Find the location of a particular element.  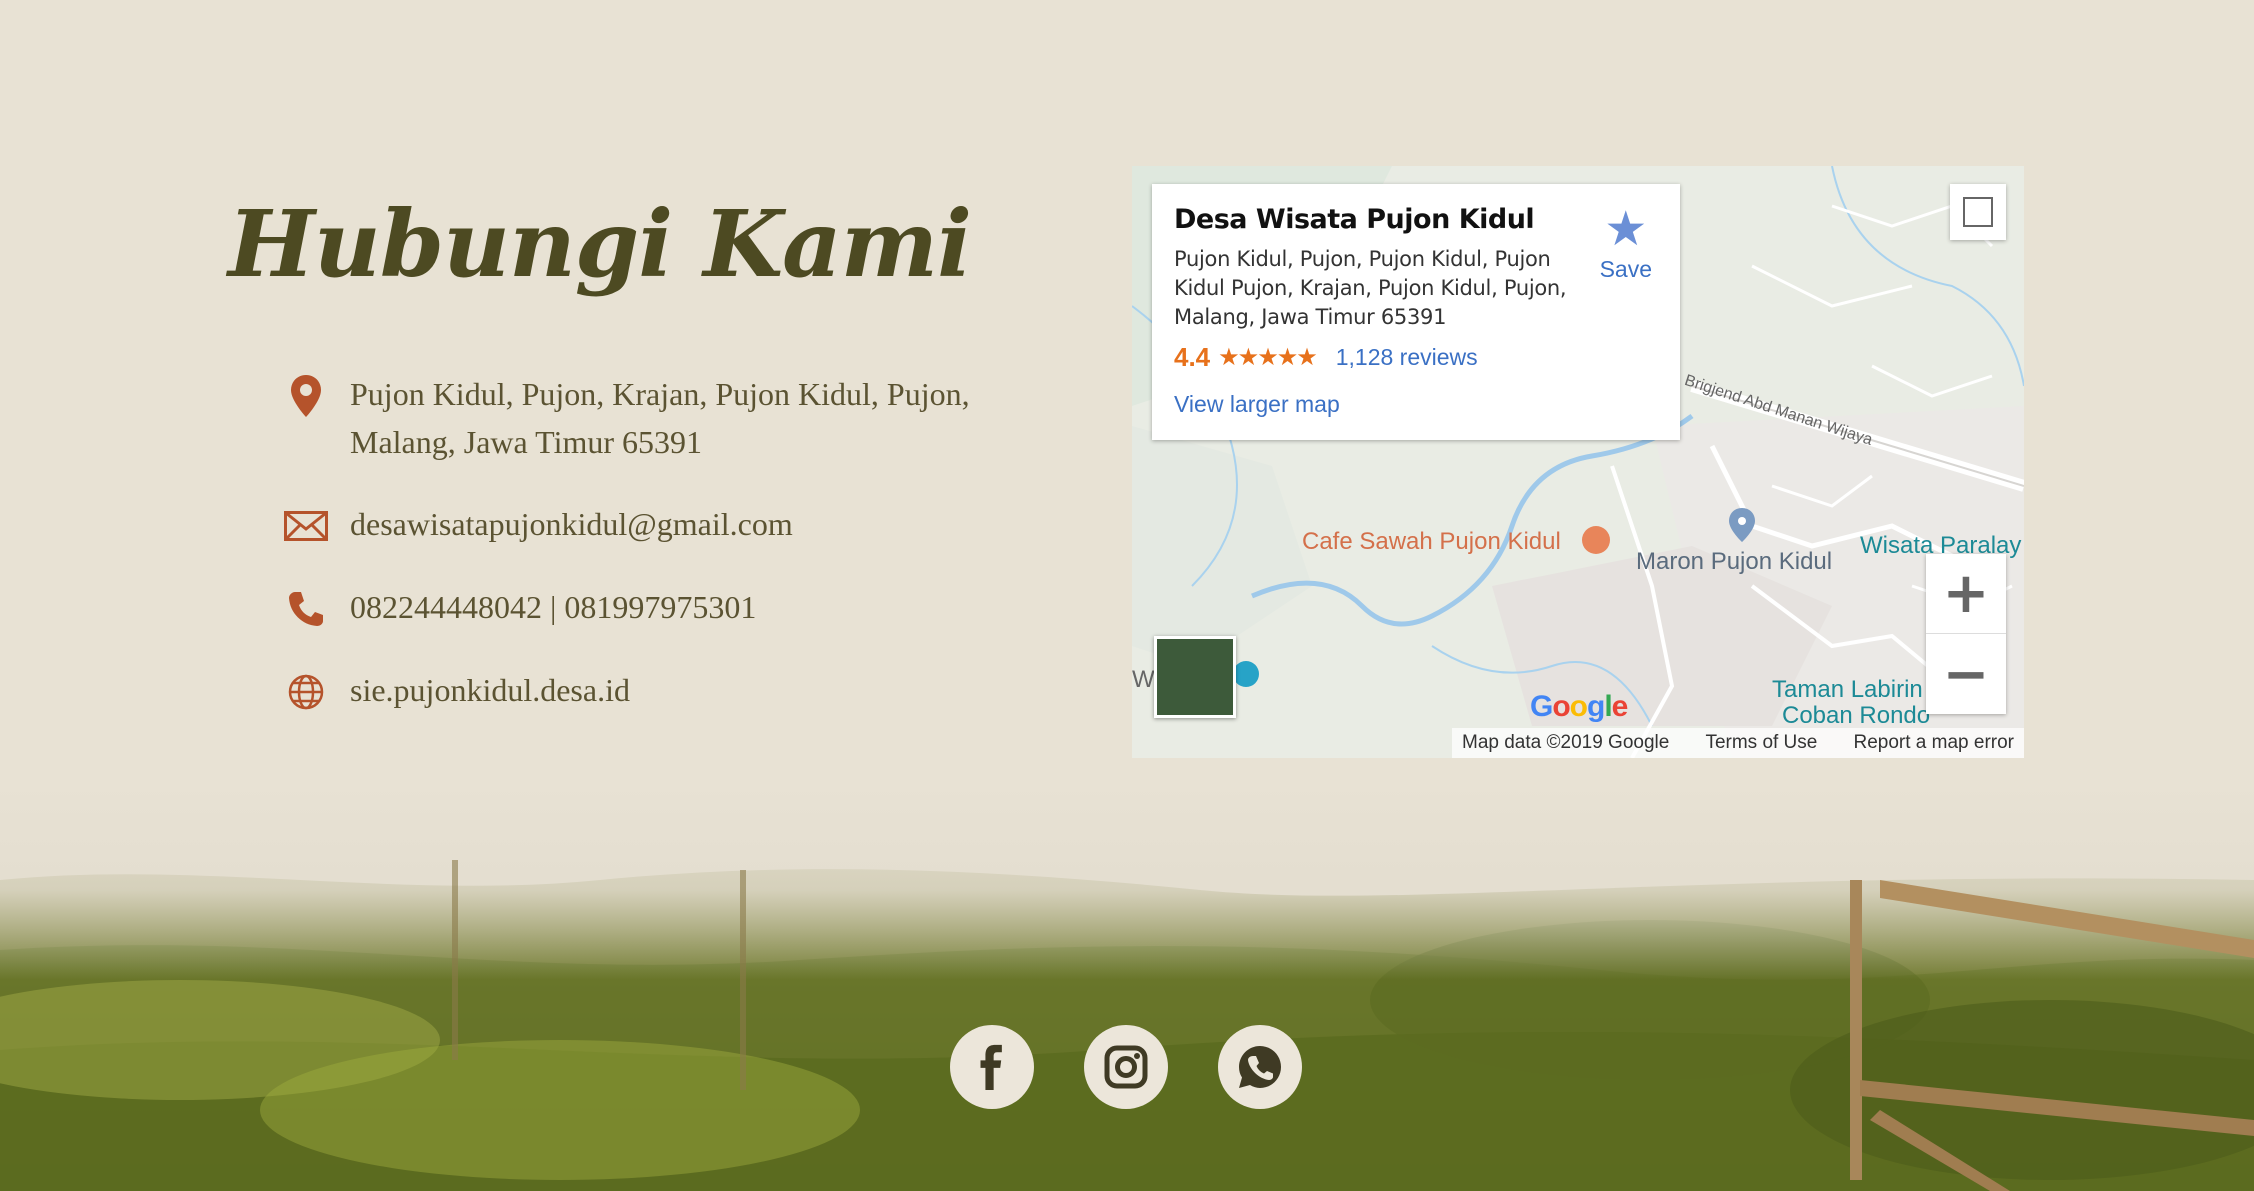

map-label-maron: Maron Pujon Kidul is located at coordinates (1734, 562).